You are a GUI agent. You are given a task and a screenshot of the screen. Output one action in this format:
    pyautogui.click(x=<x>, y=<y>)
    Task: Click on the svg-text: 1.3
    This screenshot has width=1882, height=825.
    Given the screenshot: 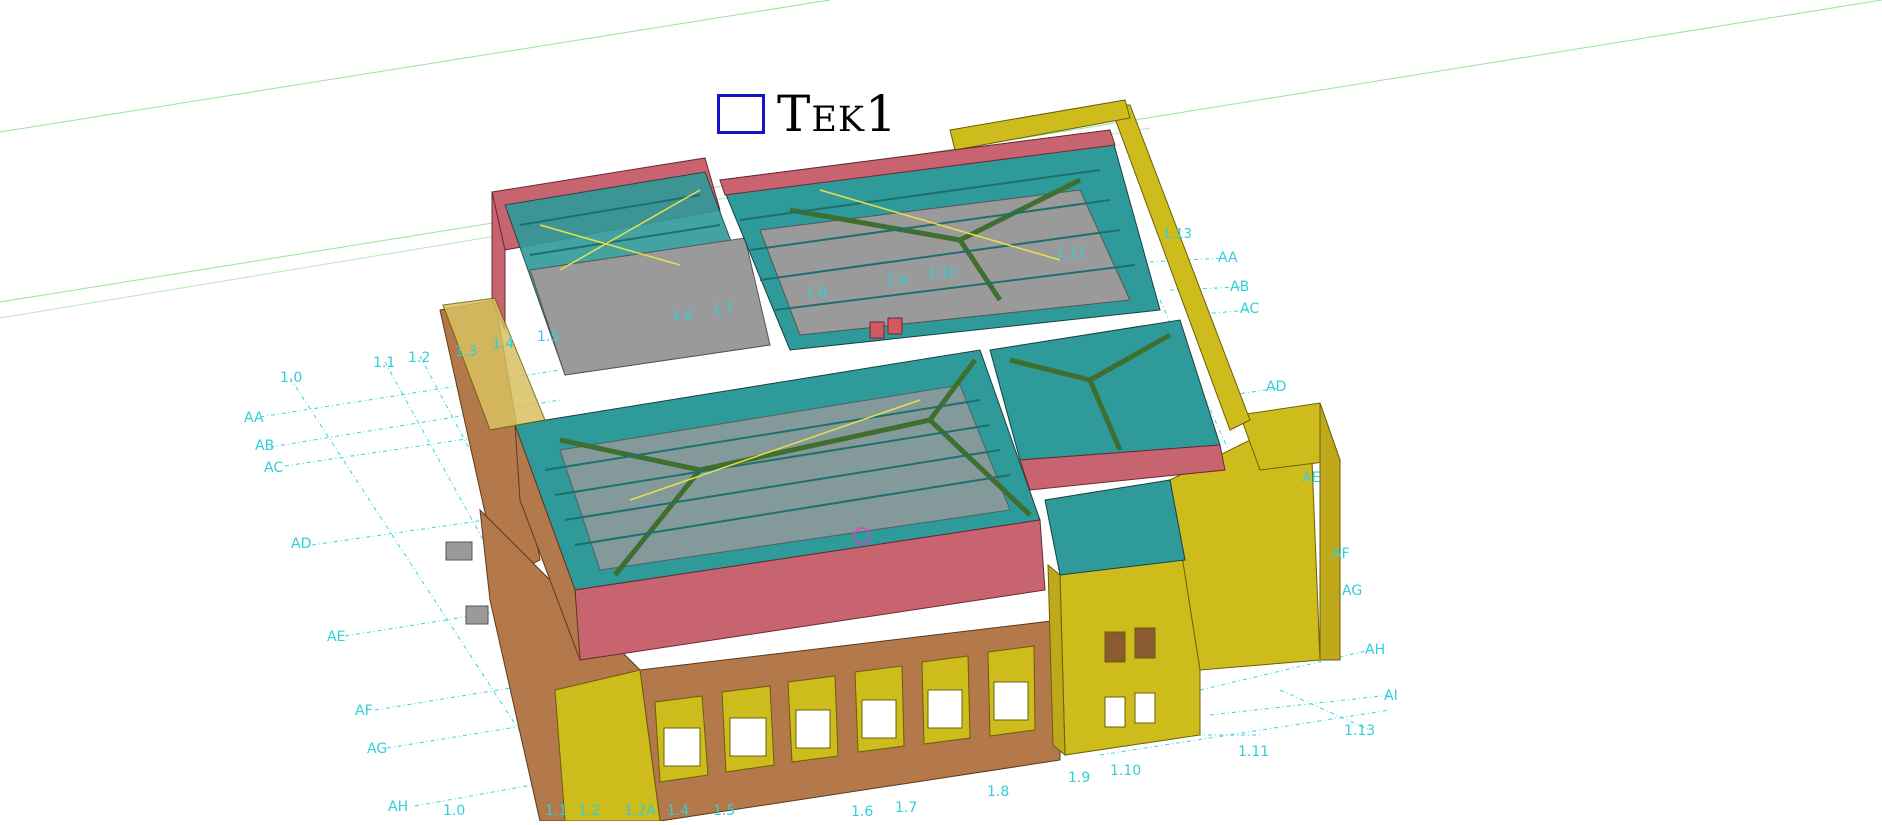 What is the action you would take?
    pyautogui.click(x=466, y=352)
    